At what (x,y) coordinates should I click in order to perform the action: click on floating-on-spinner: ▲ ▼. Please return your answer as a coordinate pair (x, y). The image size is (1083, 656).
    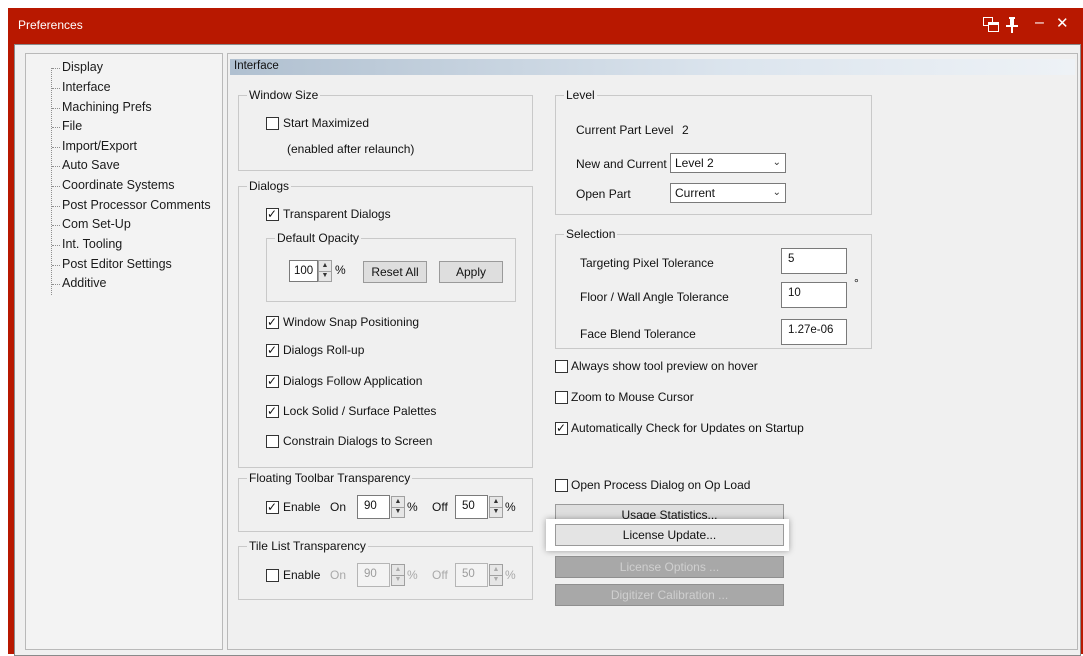
    Looking at the image, I should click on (398, 507).